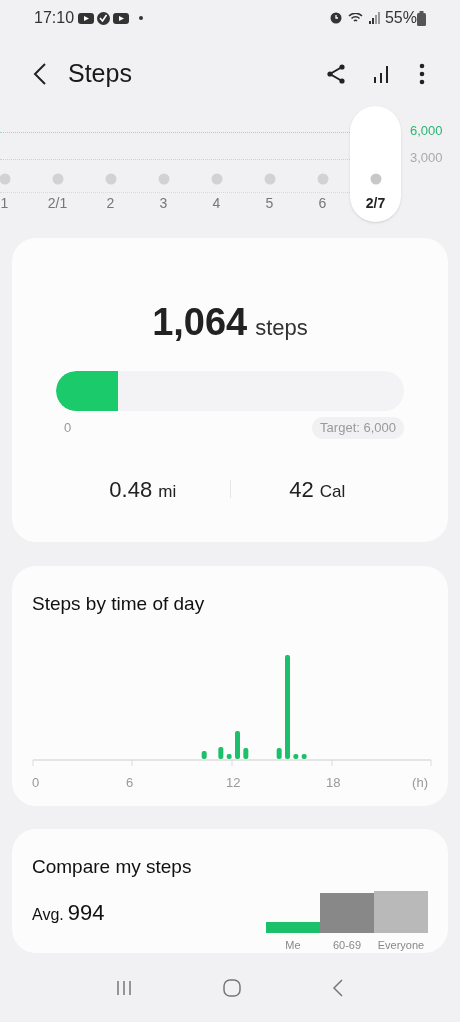 This screenshot has width=460, height=1022. What do you see at coordinates (130, 782) in the screenshot?
I see `axis-label: 6` at bounding box center [130, 782].